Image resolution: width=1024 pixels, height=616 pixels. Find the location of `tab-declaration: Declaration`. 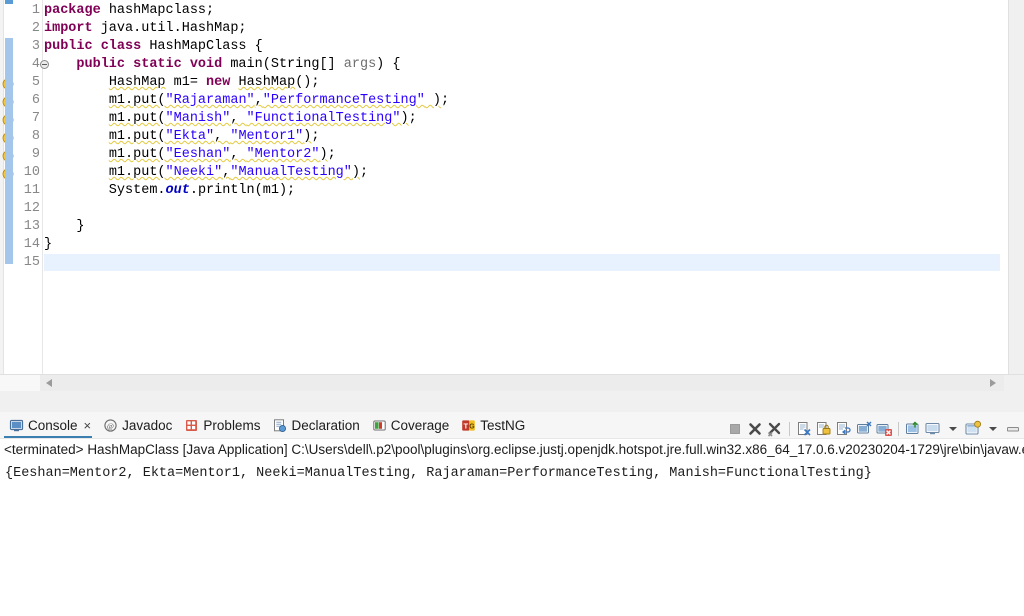

tab-declaration: Declaration is located at coordinates (316, 425).